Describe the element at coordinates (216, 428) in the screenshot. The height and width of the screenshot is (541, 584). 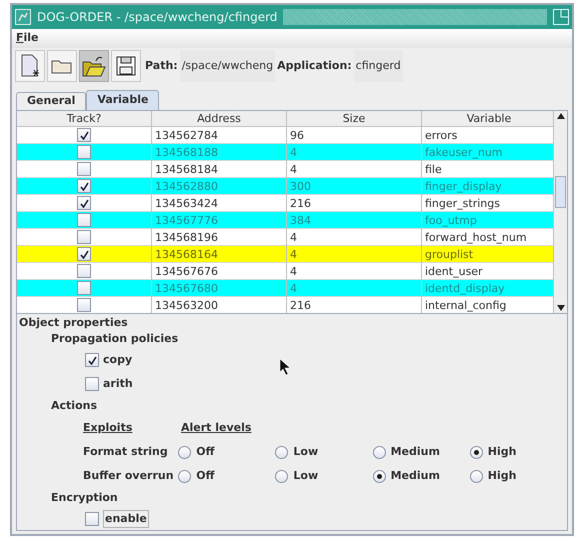
I see `column-header: Alert levels` at that location.